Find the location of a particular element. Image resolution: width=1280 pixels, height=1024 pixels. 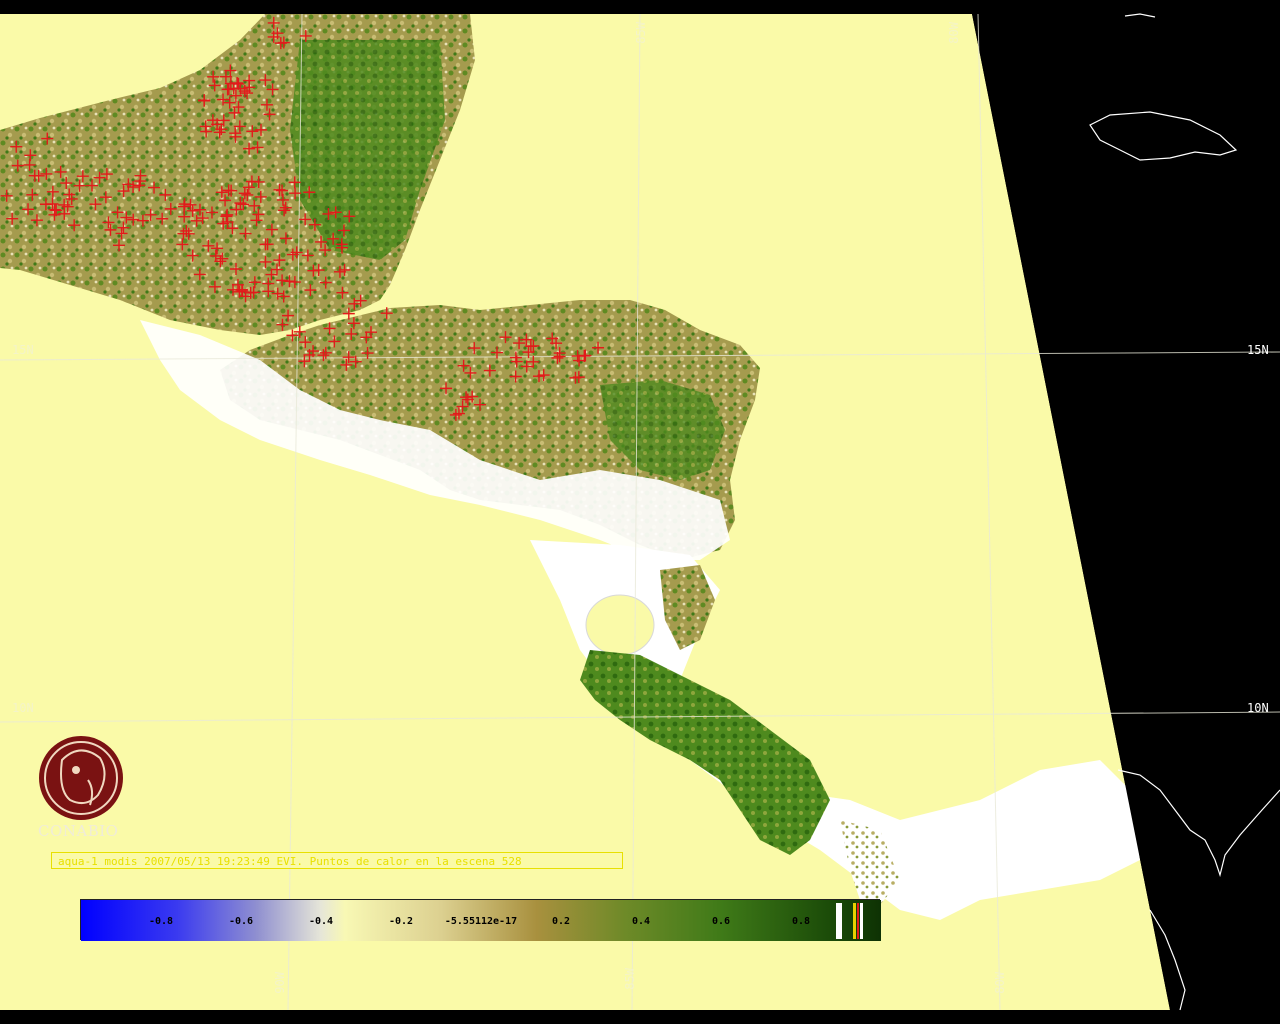

lon-80-label-top: 80W is located at coordinates (954, 32).